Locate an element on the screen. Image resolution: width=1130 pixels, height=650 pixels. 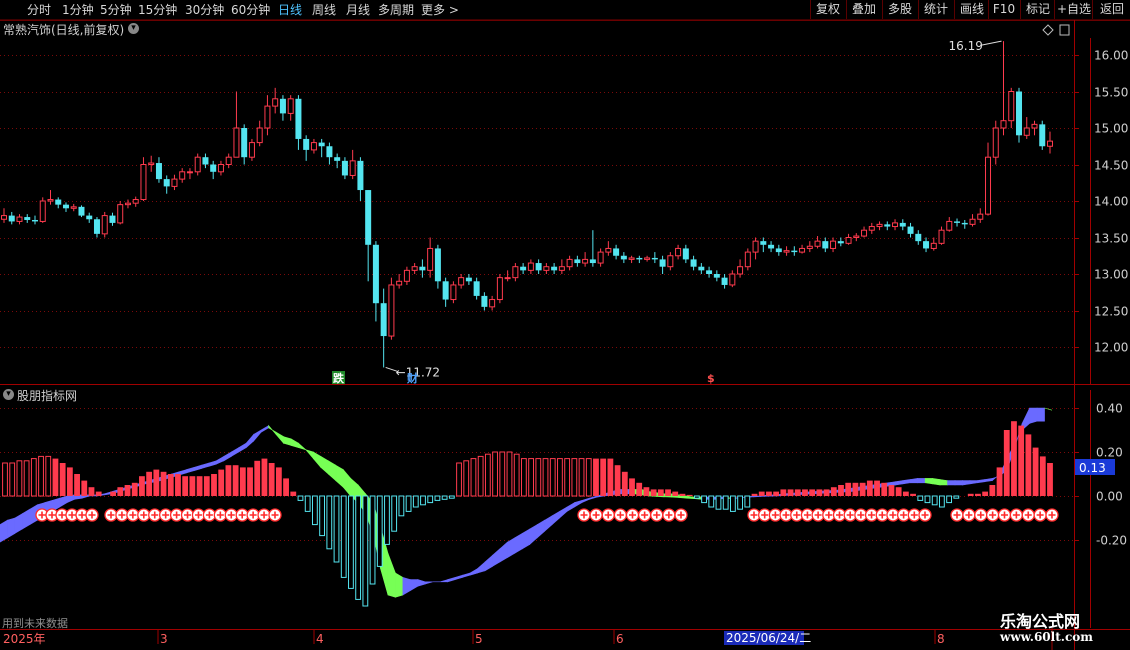
indicator-axis-label: 0.40 is located at coordinates (1109, 409).